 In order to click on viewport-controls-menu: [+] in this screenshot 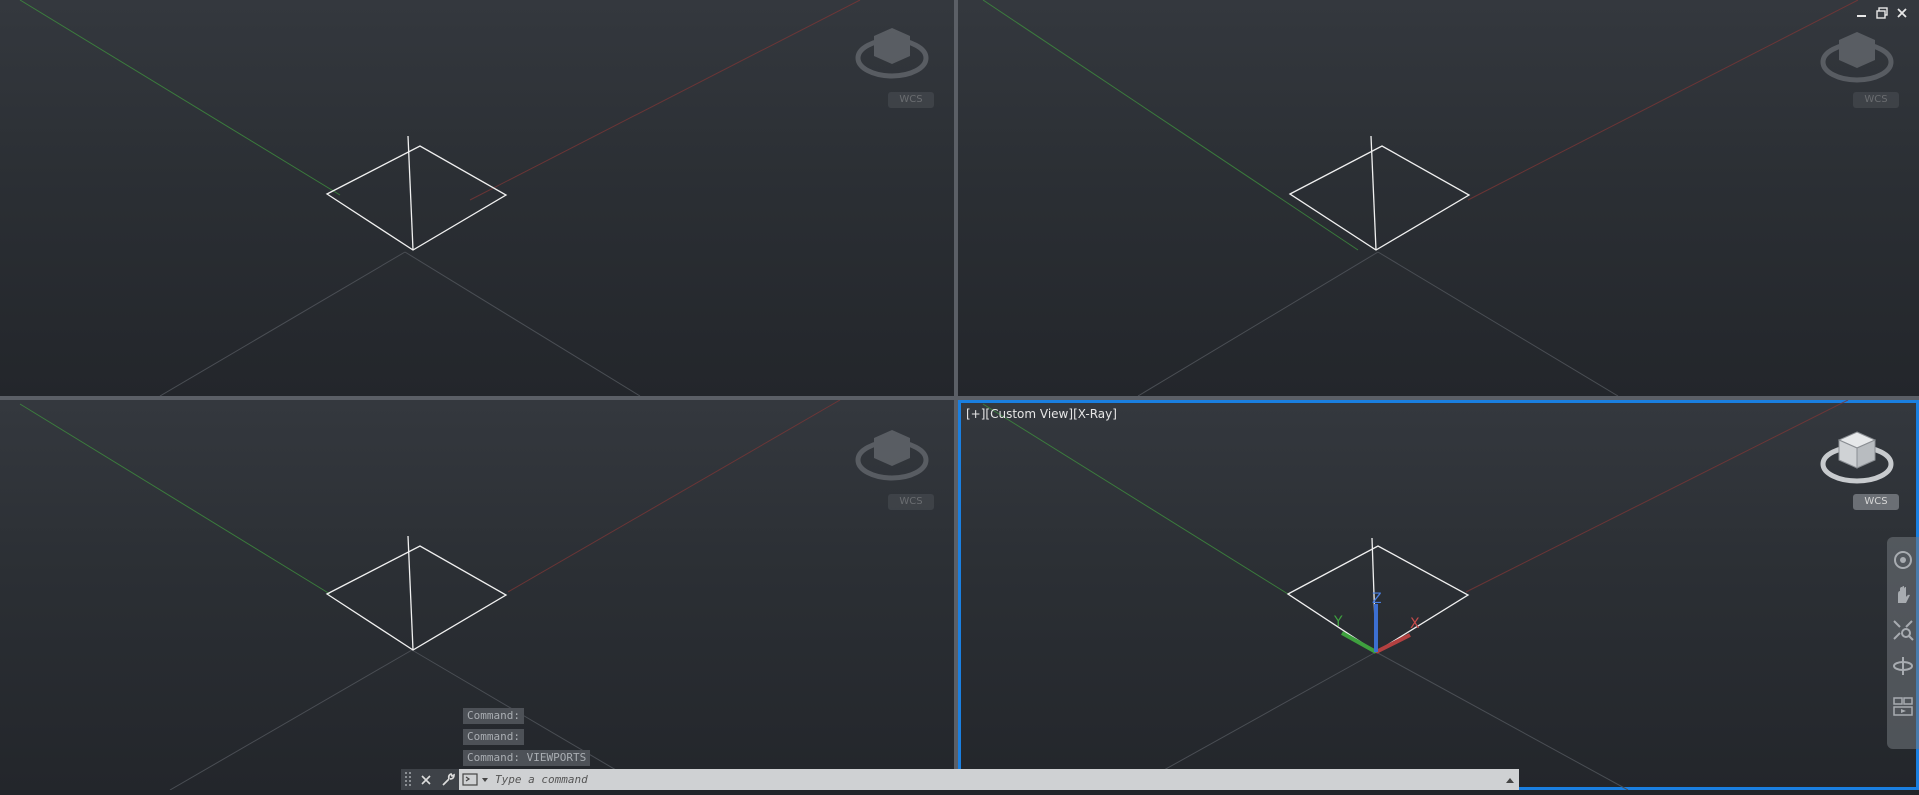, I will do `click(975, 414)`.